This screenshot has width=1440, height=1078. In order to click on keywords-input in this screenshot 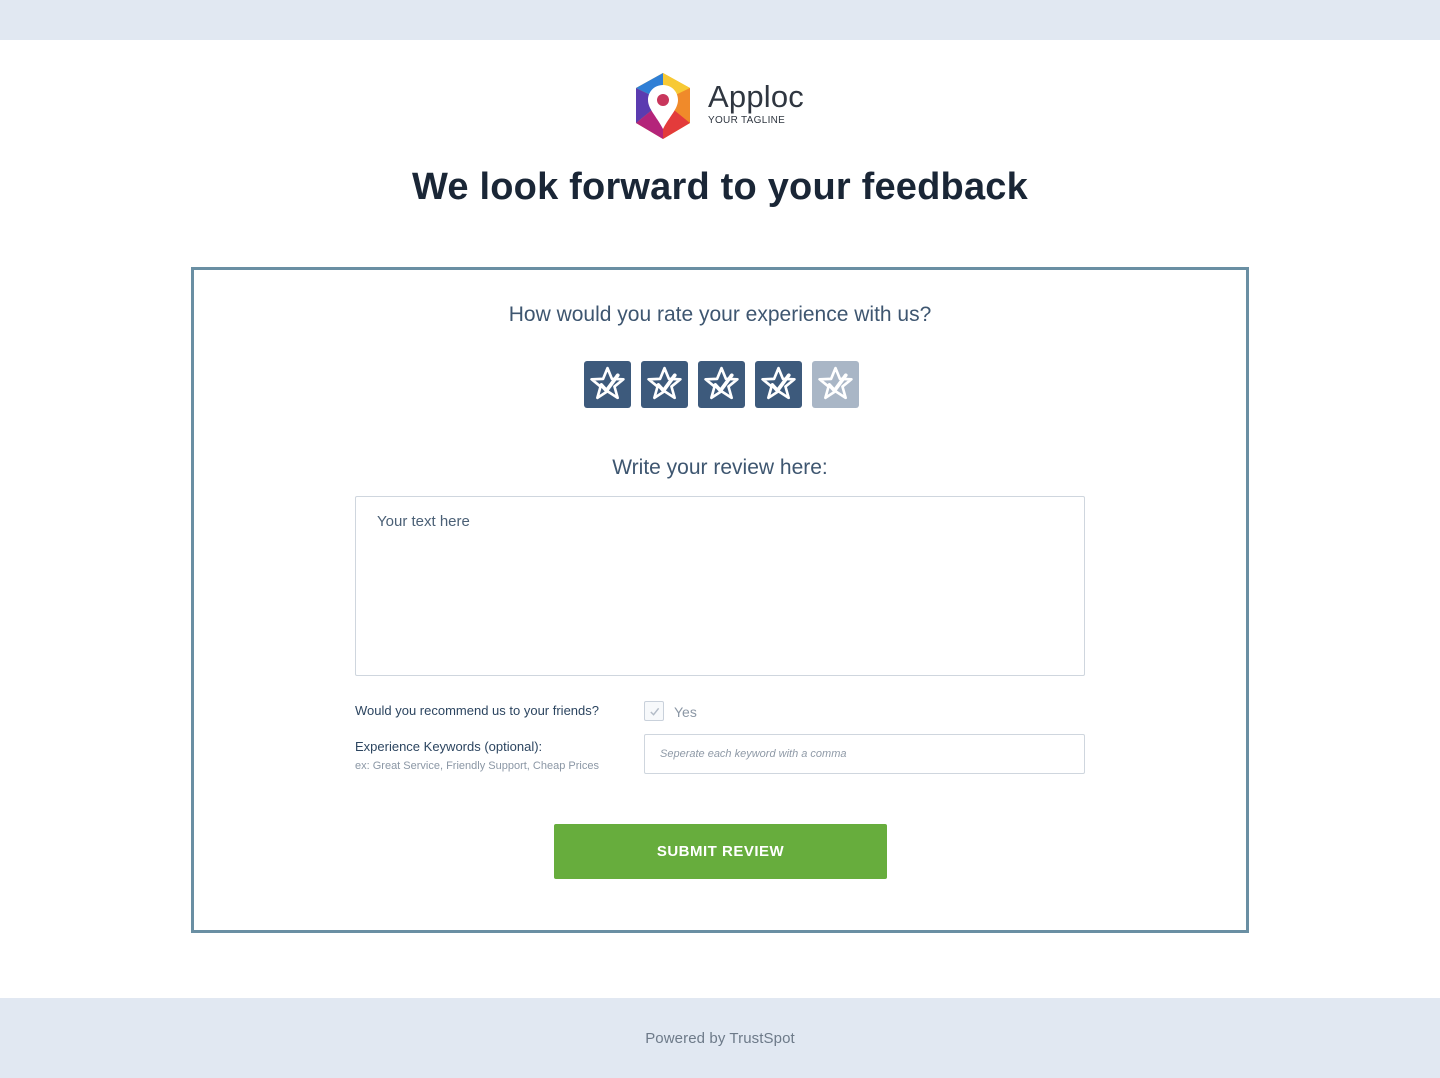, I will do `click(864, 754)`.